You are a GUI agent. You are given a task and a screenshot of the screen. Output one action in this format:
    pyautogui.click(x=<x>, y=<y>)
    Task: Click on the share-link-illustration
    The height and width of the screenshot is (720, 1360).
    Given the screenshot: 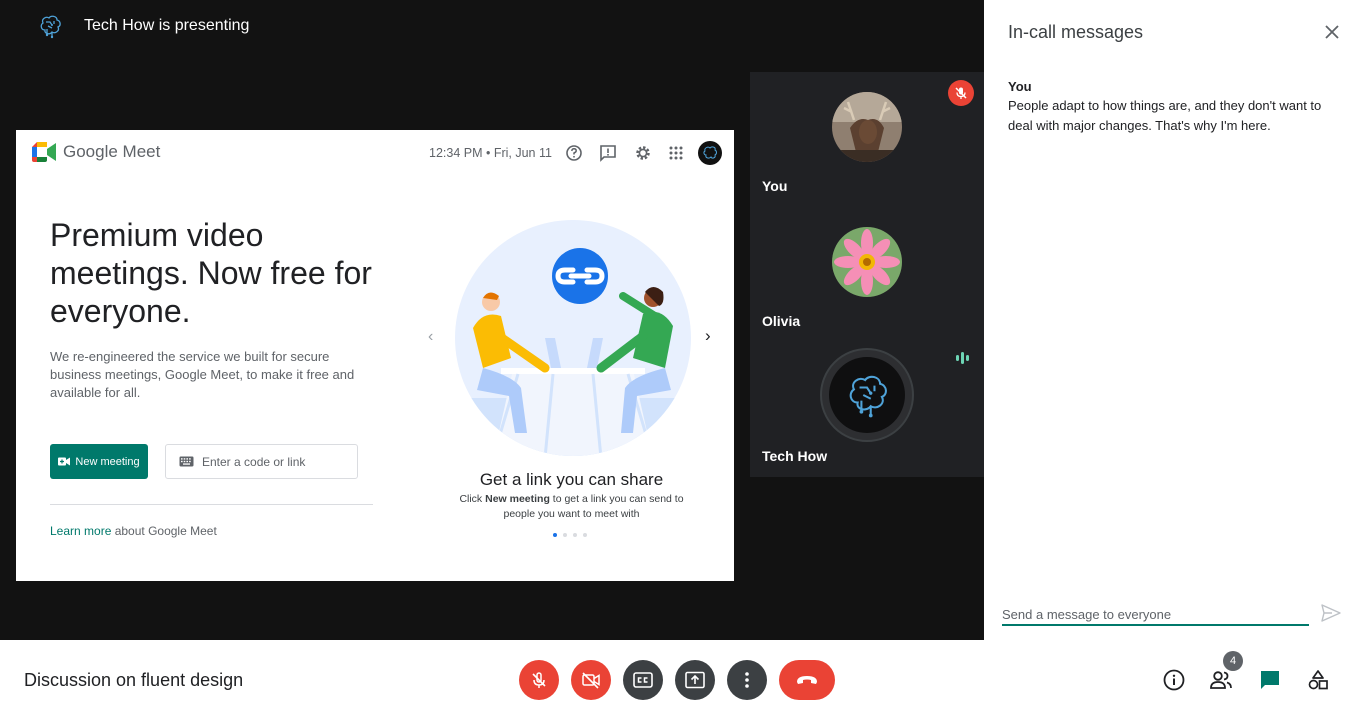 What is the action you would take?
    pyautogui.click(x=573, y=338)
    